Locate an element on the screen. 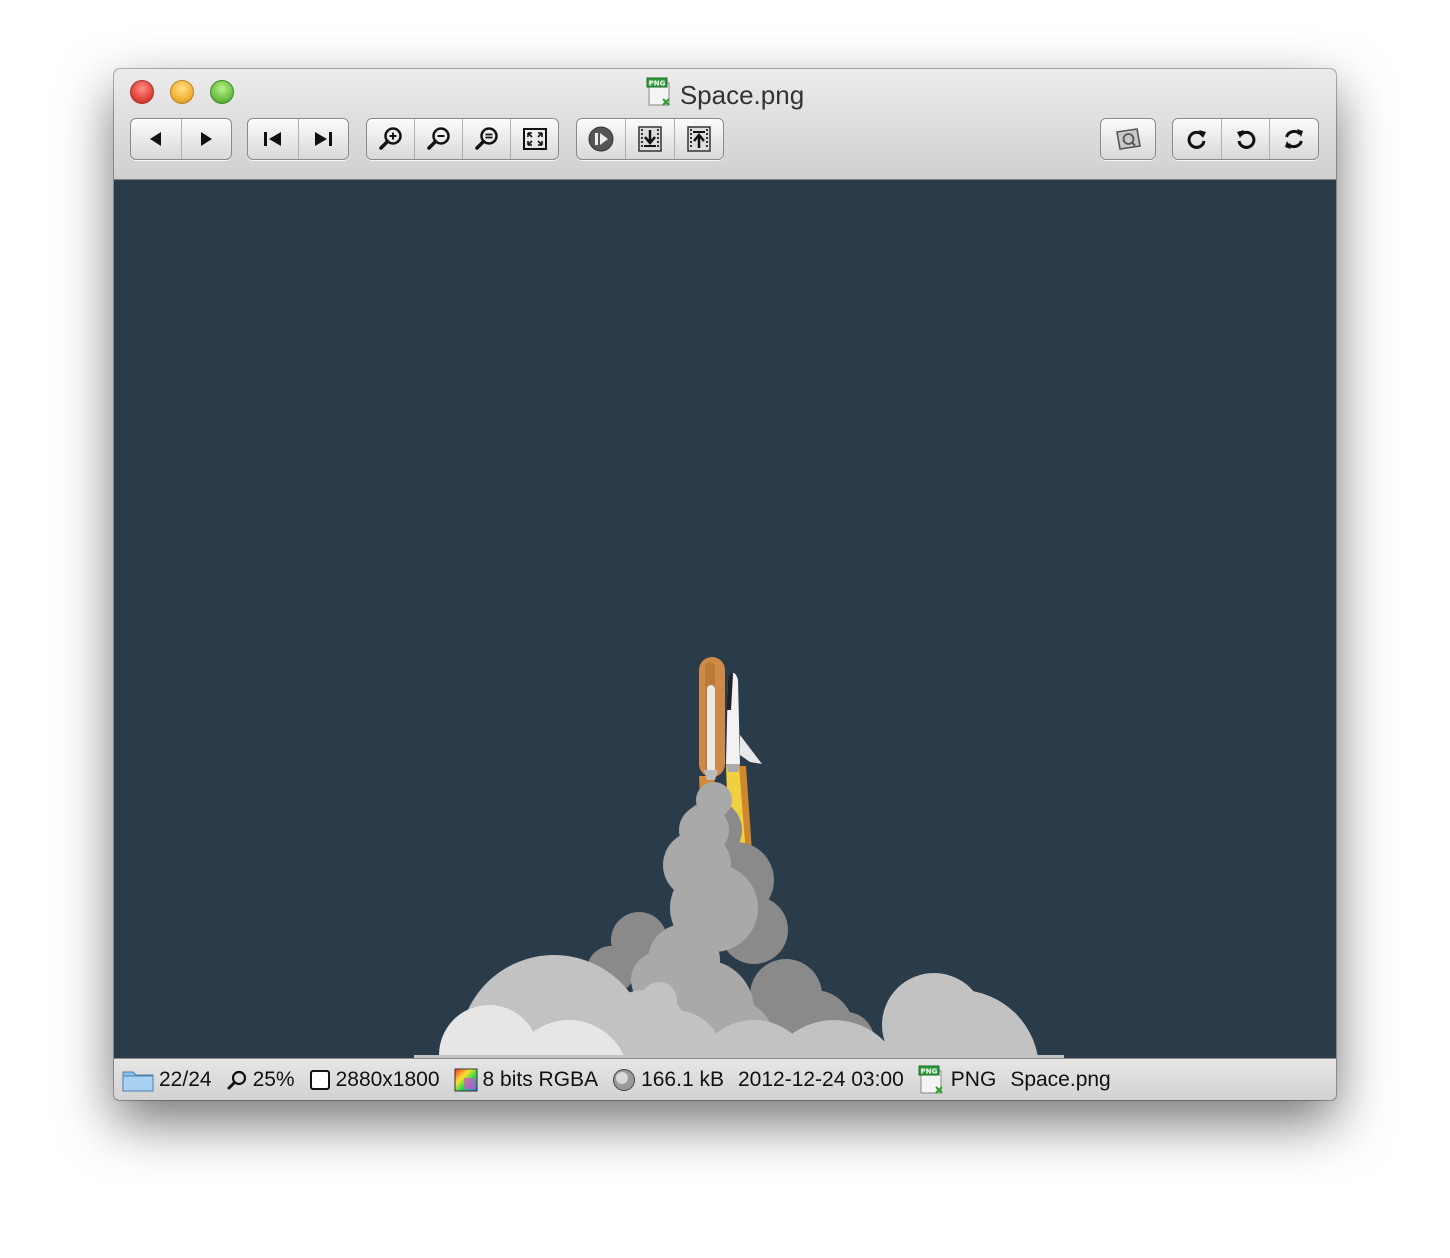 The height and width of the screenshot is (1258, 1450). info-group is located at coordinates (1128, 139).